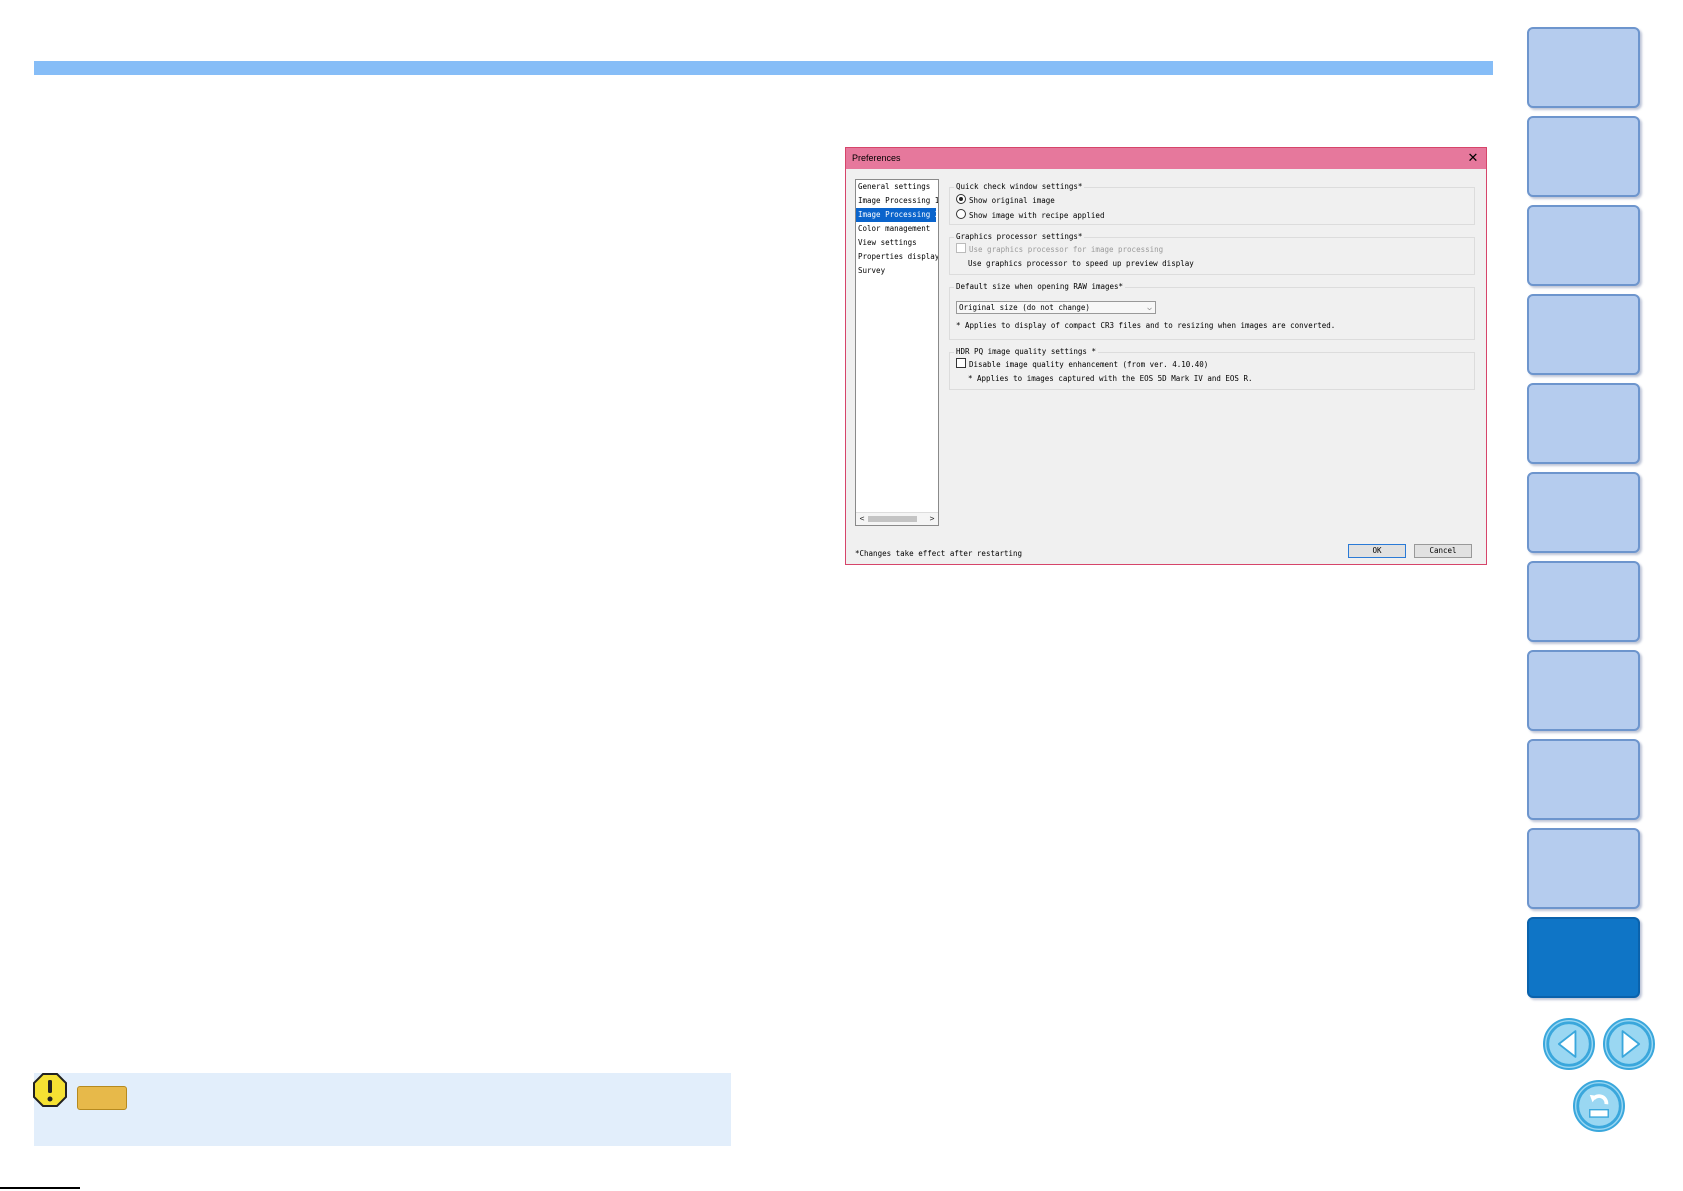 The width and height of the screenshot is (1683, 1191). What do you see at coordinates (897, 187) in the screenshot?
I see `nav-item-general-settings: General settings` at bounding box center [897, 187].